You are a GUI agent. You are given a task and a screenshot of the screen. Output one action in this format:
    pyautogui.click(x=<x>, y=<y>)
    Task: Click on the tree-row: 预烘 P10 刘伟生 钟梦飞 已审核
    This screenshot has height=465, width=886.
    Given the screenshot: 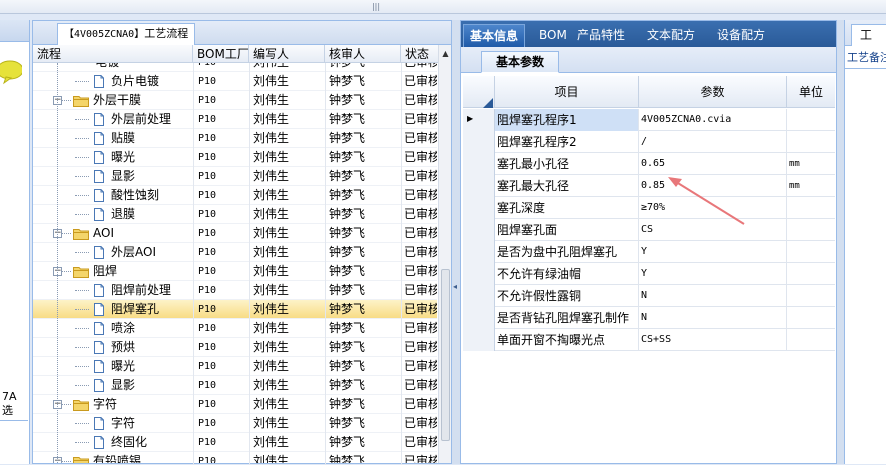 What is the action you would take?
    pyautogui.click(x=235, y=347)
    